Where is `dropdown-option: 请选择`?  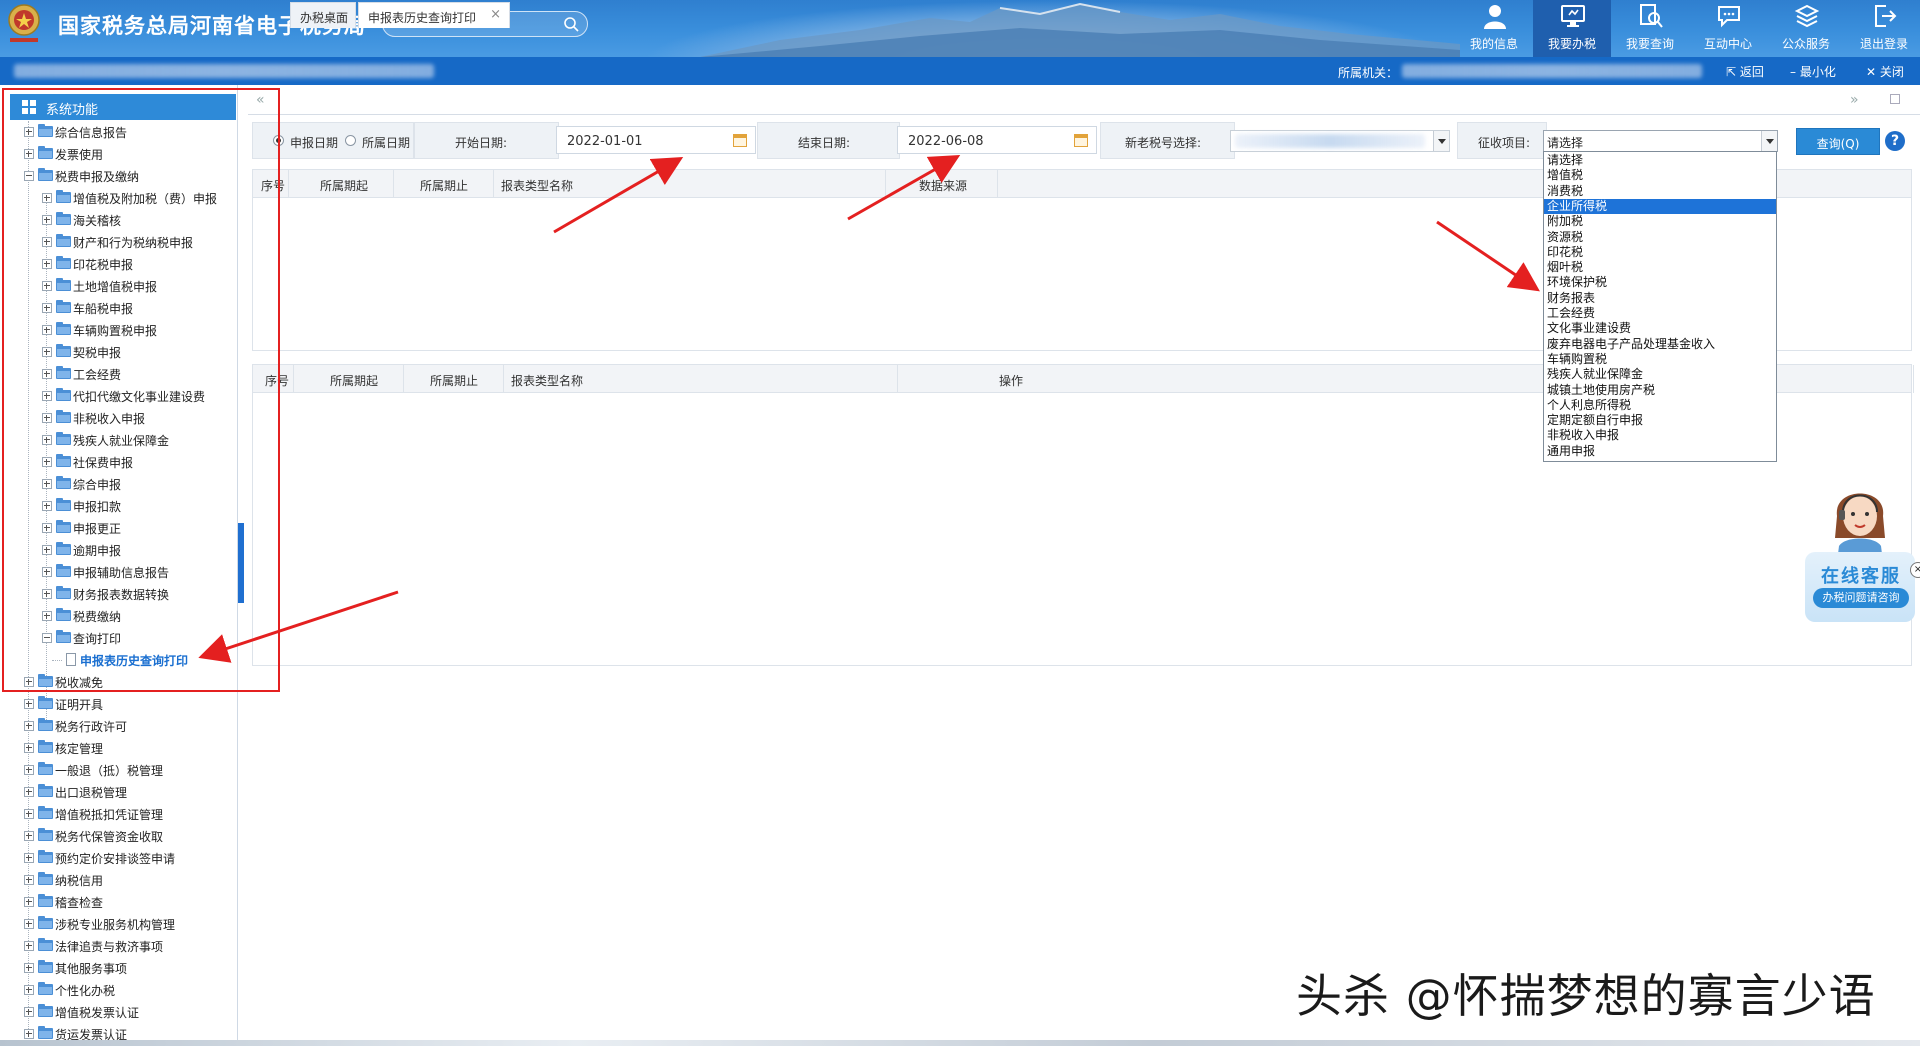
dropdown-option: 请选择 is located at coordinates (1660, 160).